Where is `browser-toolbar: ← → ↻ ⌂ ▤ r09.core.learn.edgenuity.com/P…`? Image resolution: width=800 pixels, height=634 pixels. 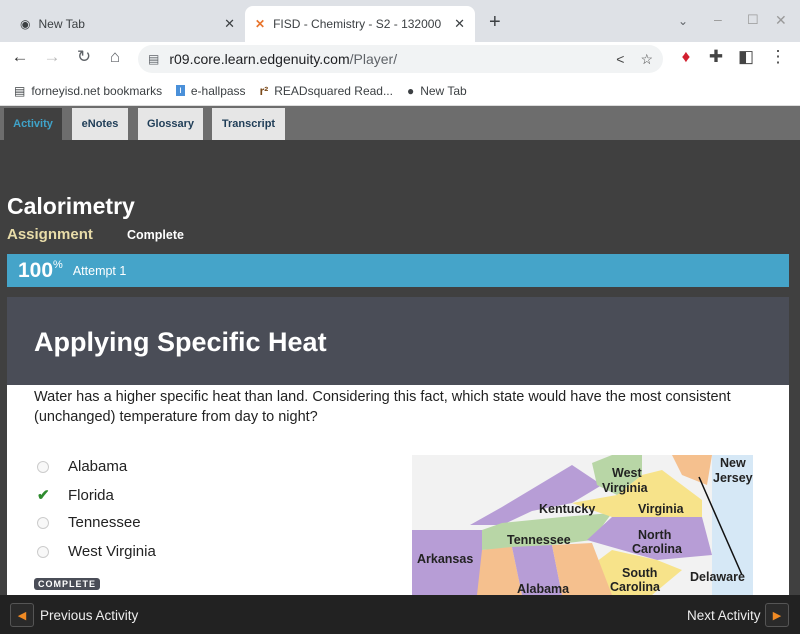 browser-toolbar: ← → ↻ ⌂ ▤ r09.core.learn.edgenuity.com/P… is located at coordinates (400, 59).